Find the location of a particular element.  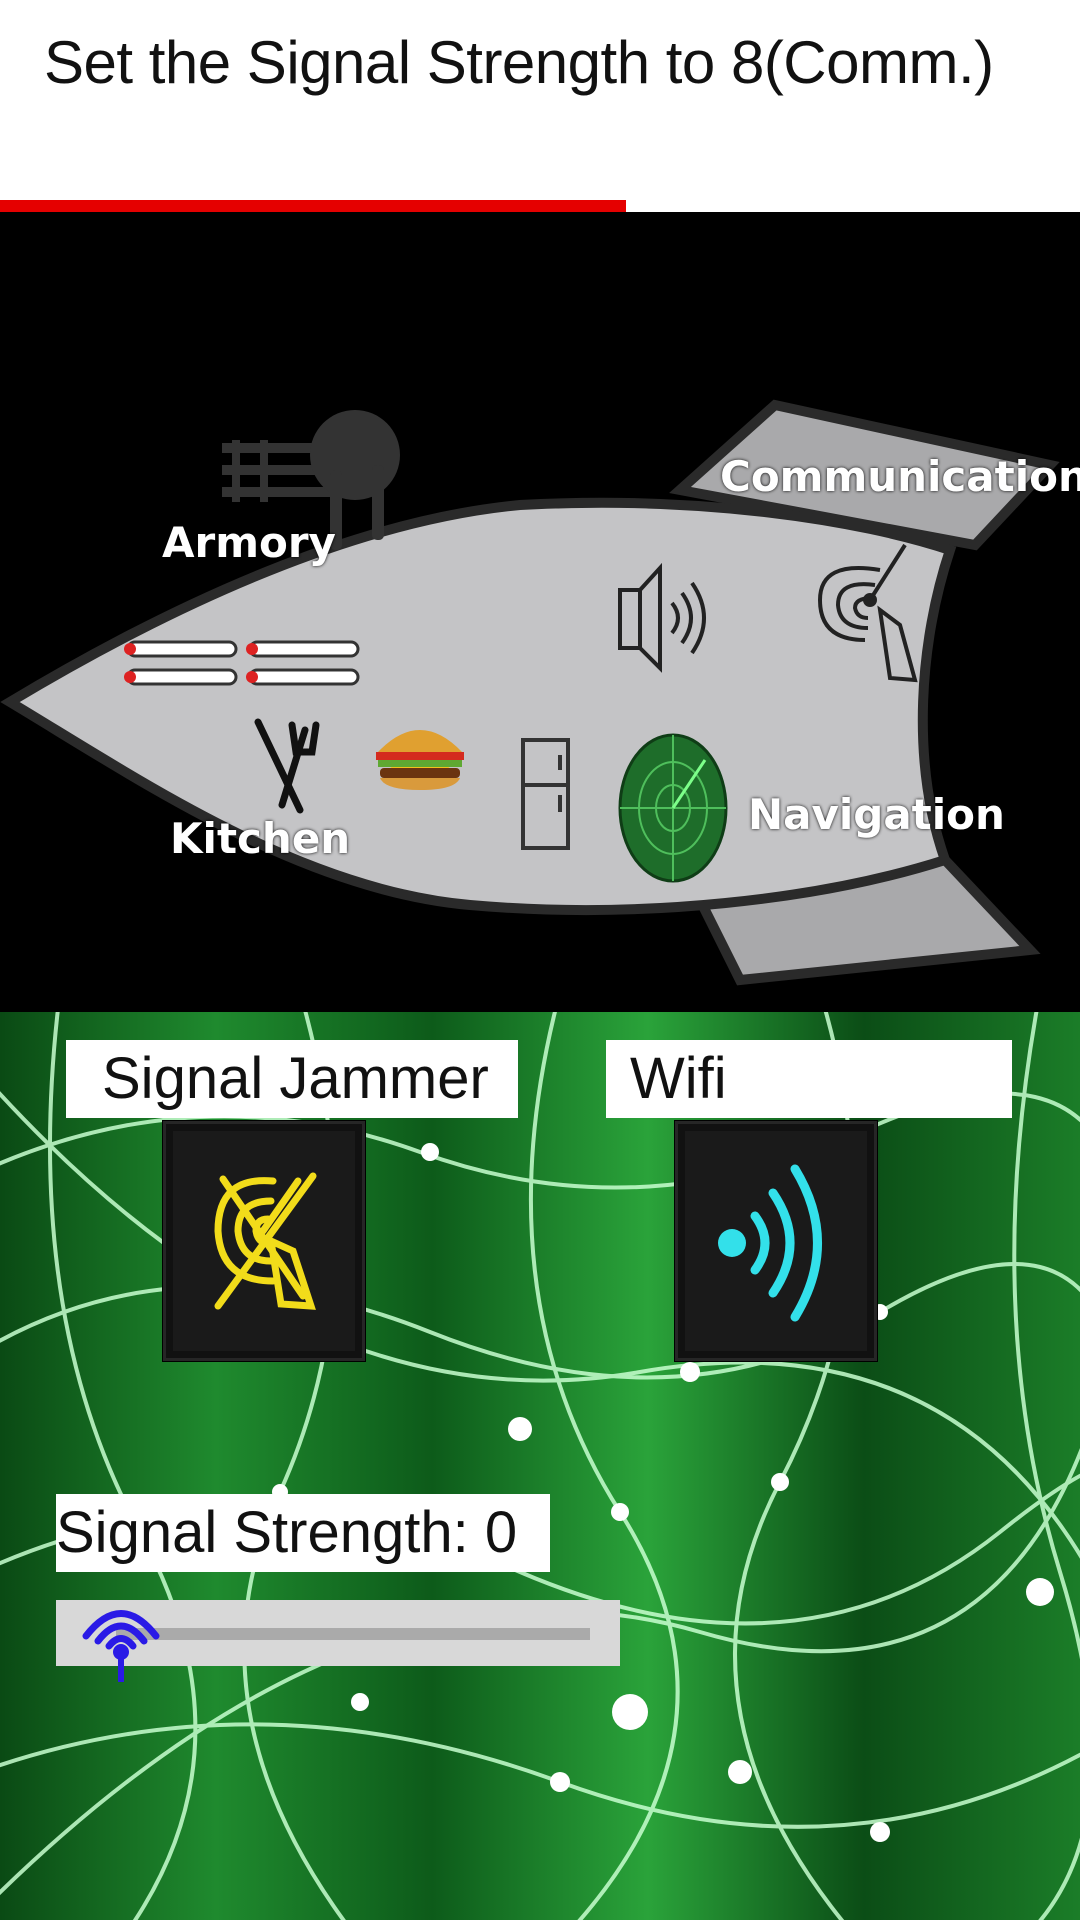

signal-strength-slider is located at coordinates (338, 1641).